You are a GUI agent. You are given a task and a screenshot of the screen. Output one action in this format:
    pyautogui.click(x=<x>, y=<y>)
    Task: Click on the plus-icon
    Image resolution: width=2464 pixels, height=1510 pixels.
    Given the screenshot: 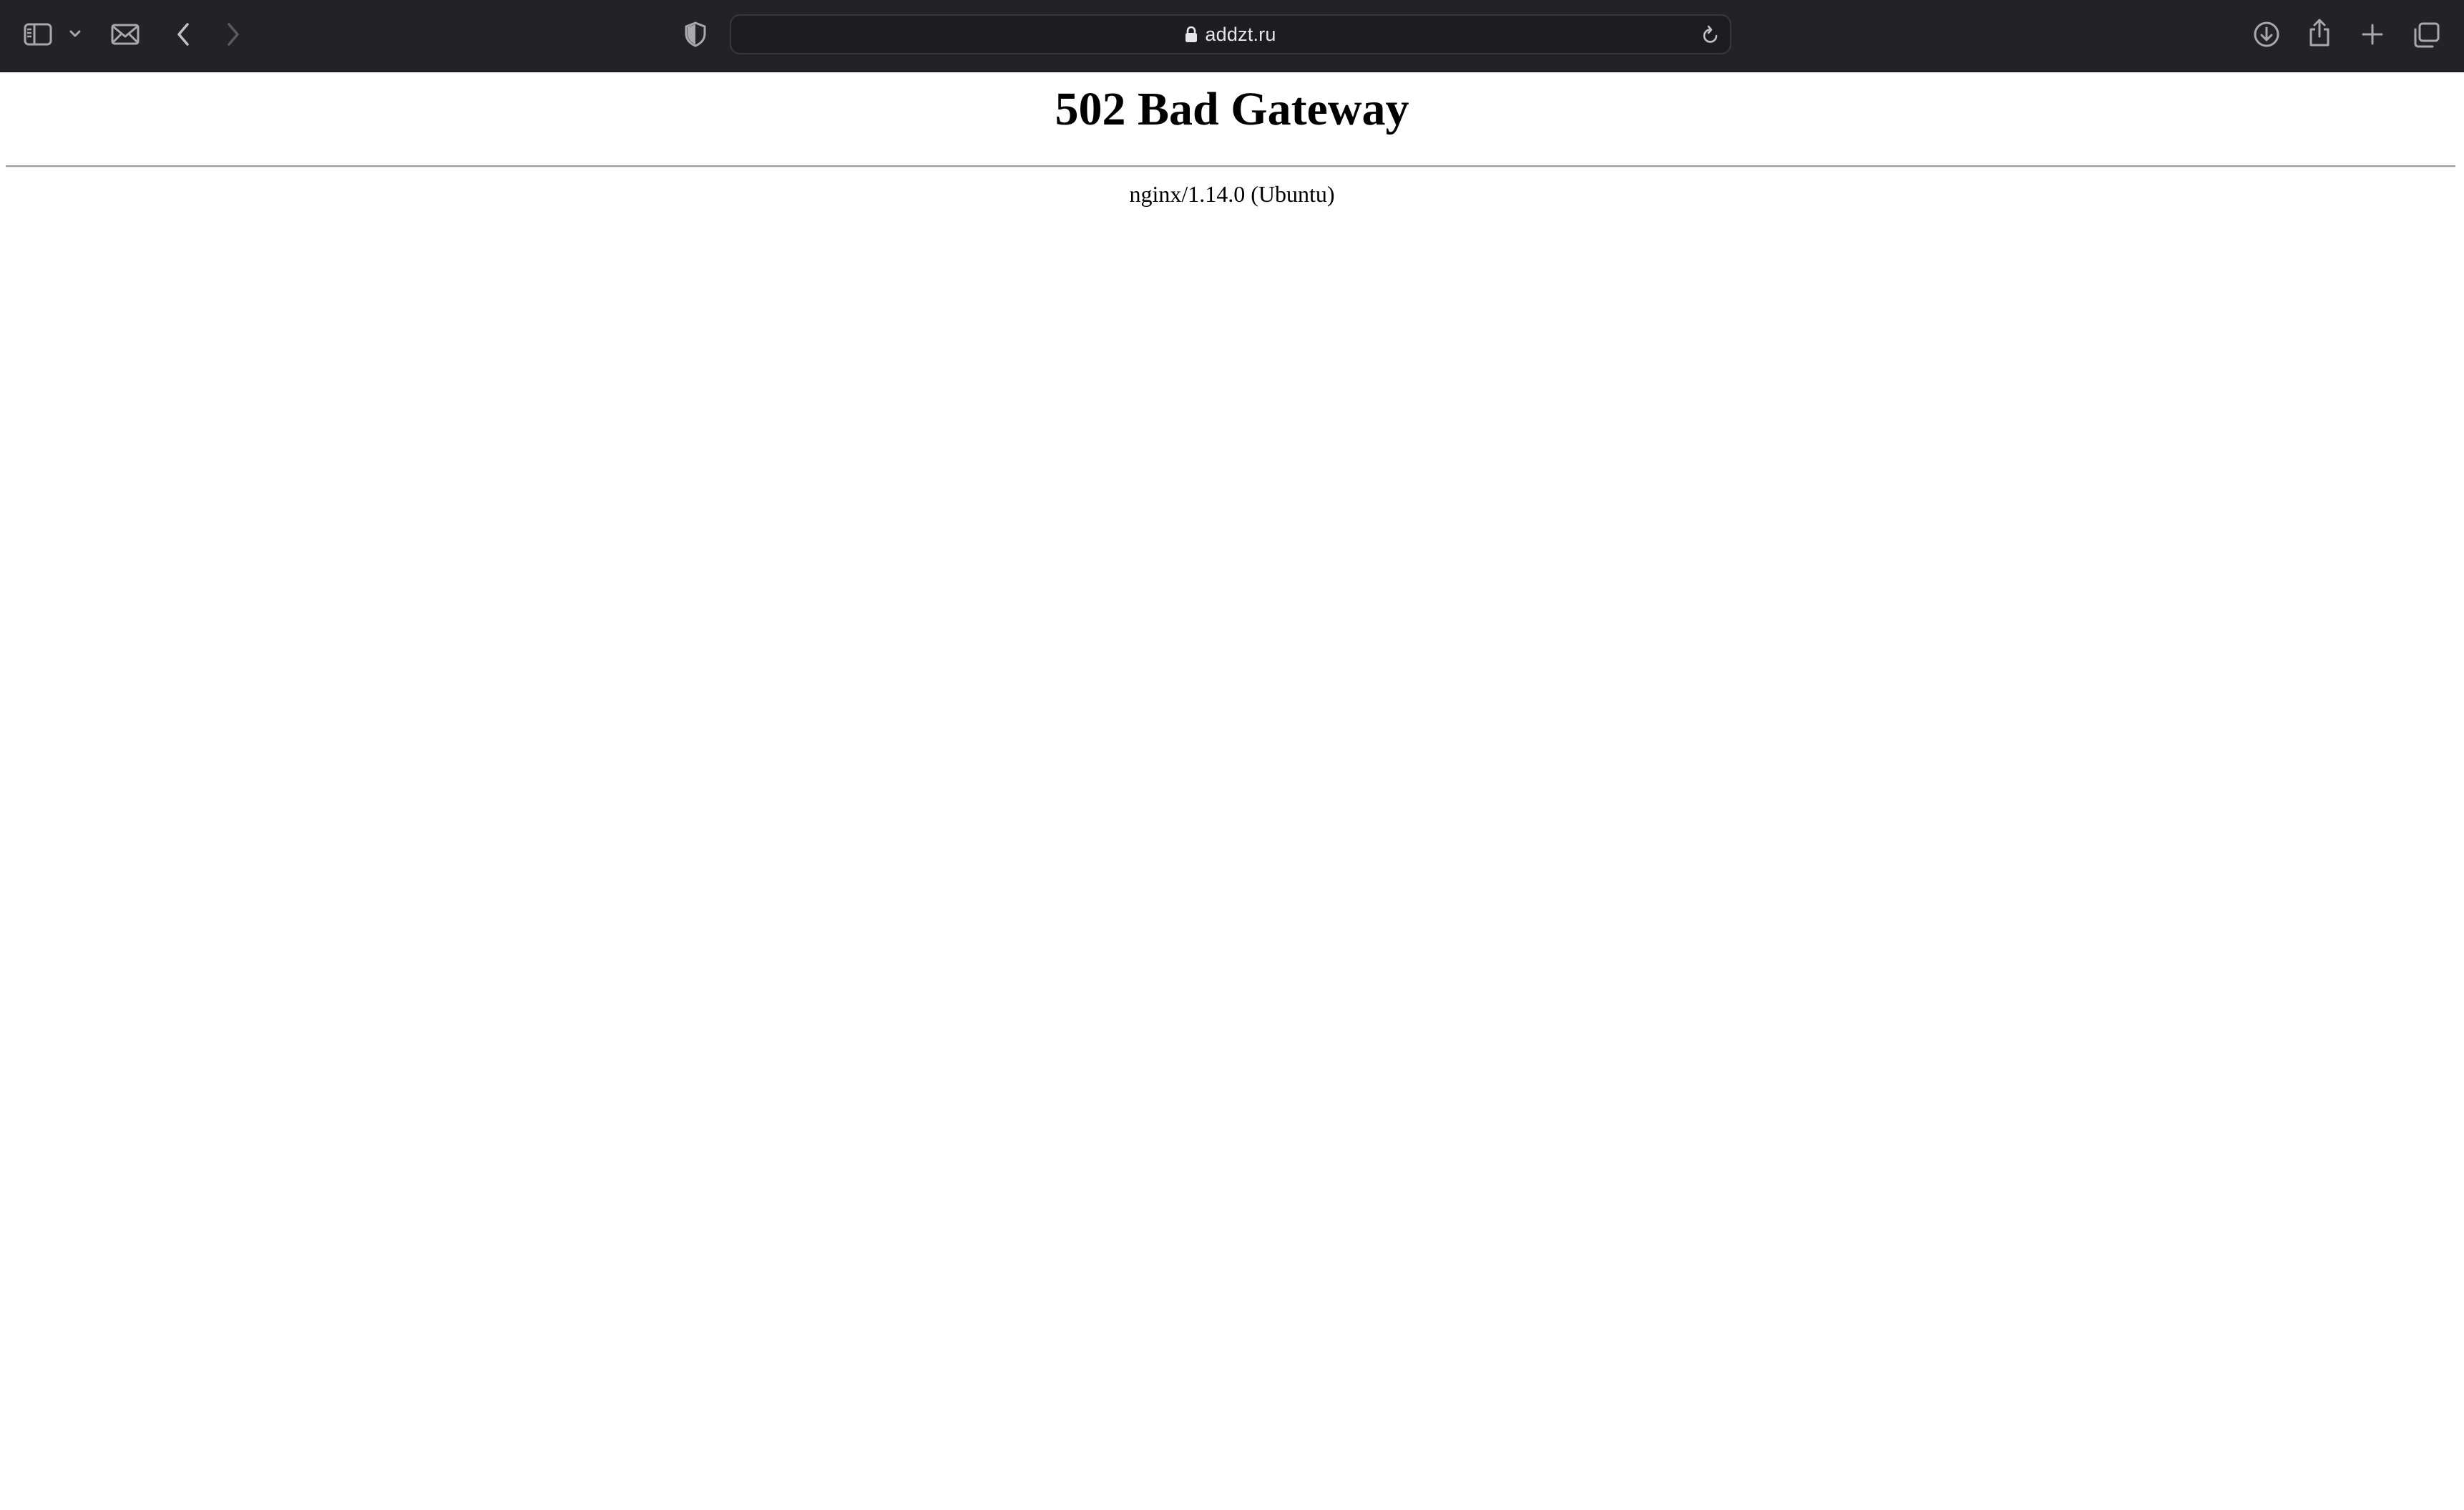 What is the action you would take?
    pyautogui.click(x=2372, y=34)
    